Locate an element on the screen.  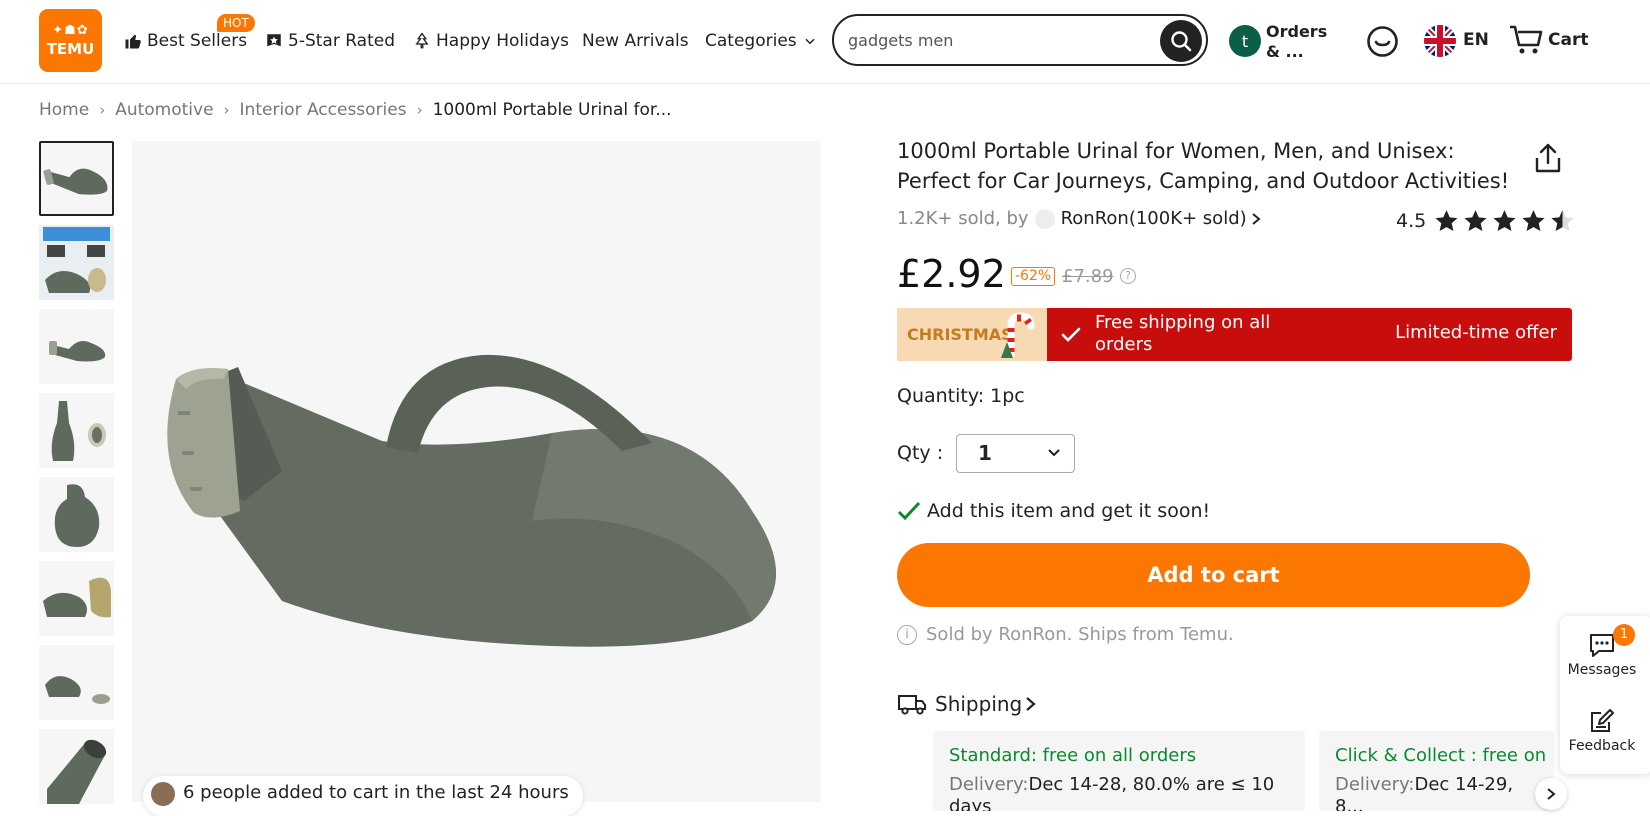
shipping-next-button is located at coordinates (1551, 794).